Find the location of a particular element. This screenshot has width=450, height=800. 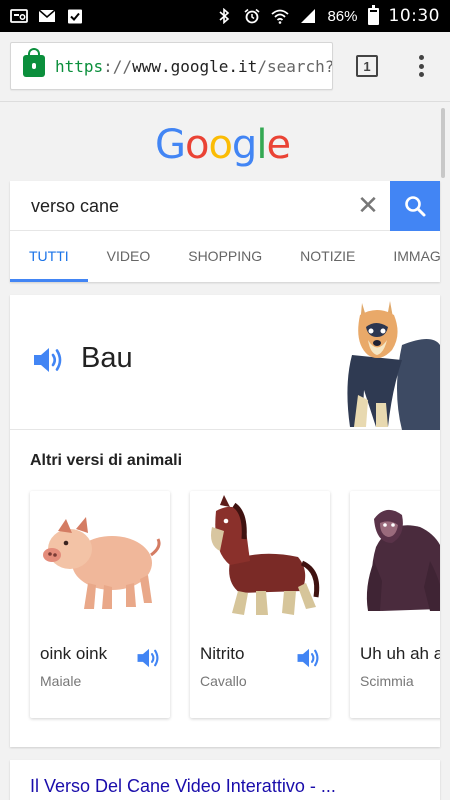

animal-card-monkey: Uh uh ah ah Scimmia is located at coordinates (395, 604).